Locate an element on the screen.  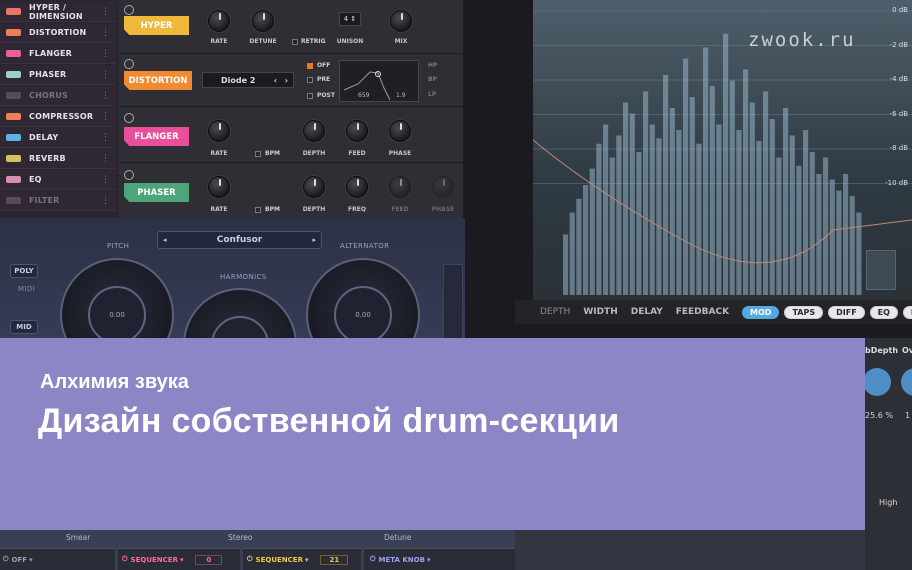
preset-selector: ◂ Confusor ▸ is located at coordinates (239, 240).